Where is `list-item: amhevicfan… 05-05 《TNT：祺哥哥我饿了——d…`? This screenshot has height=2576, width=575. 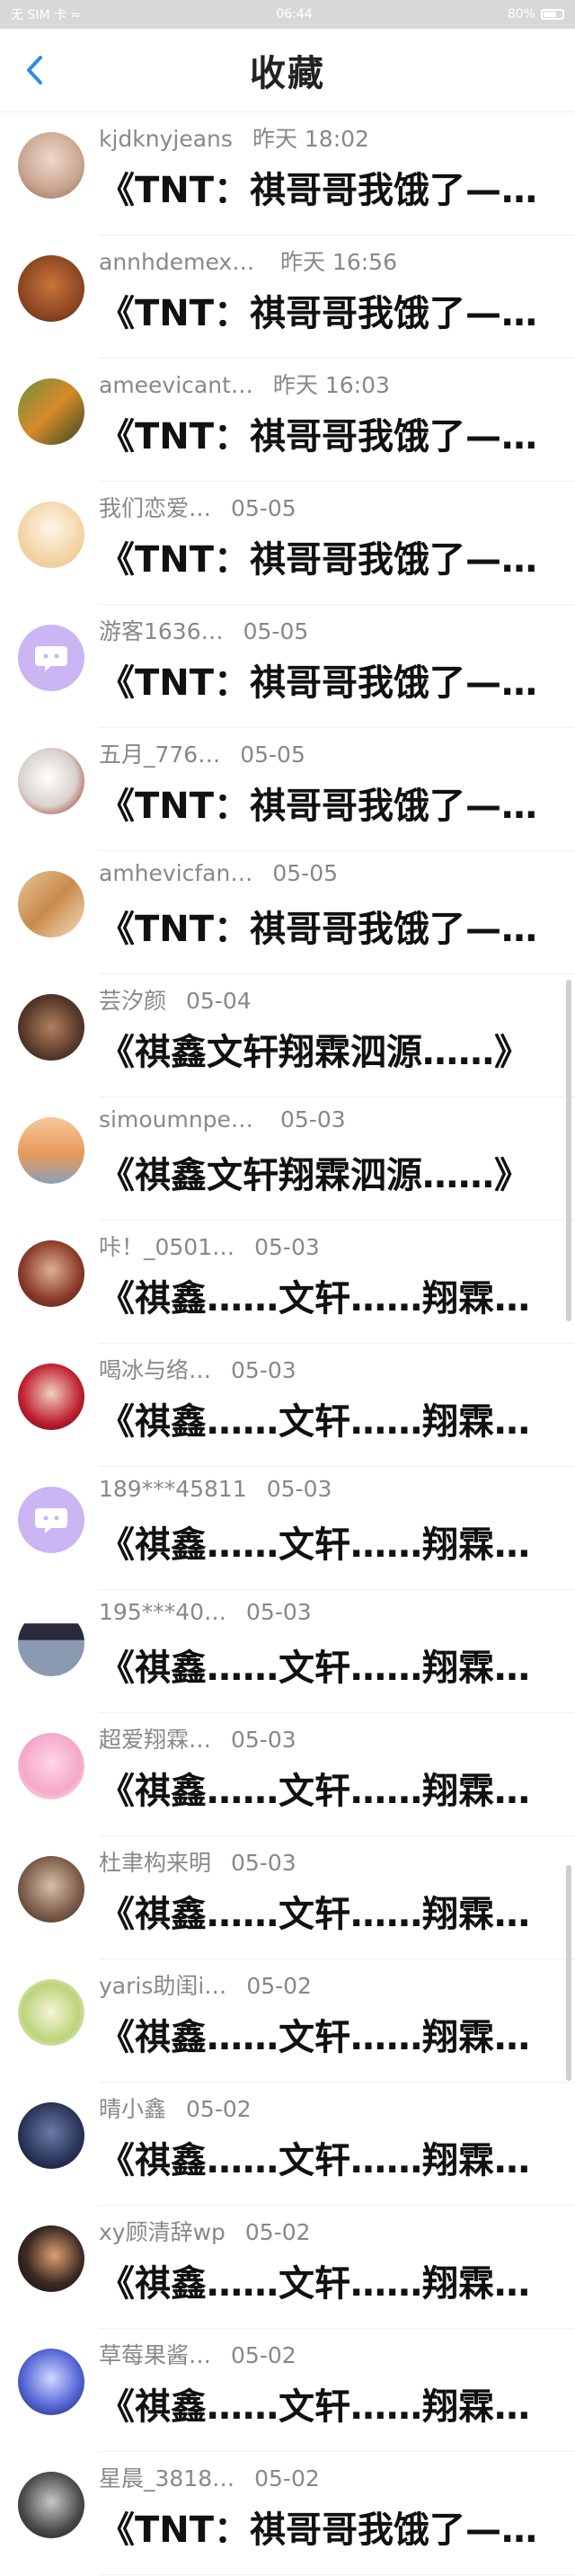
list-item: amhevicfan… 05-05 《TNT：祺哥哥我饿了——d… is located at coordinates (287, 912).